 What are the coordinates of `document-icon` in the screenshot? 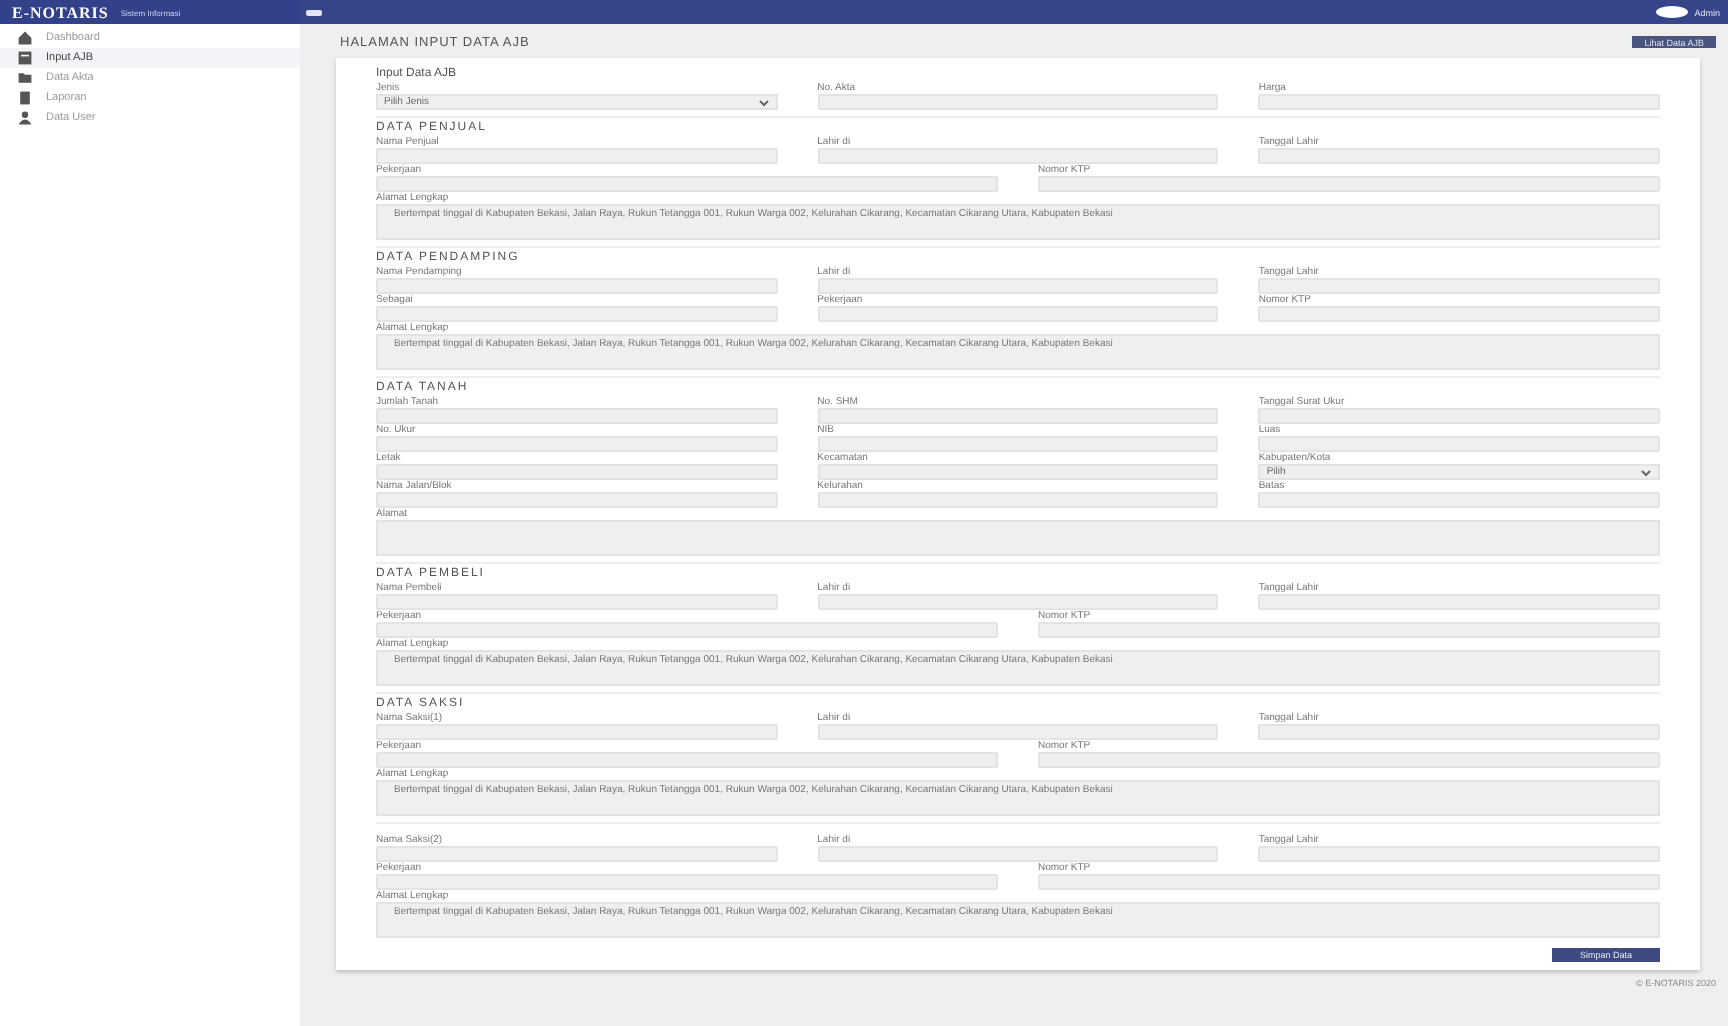 It's located at (25, 98).